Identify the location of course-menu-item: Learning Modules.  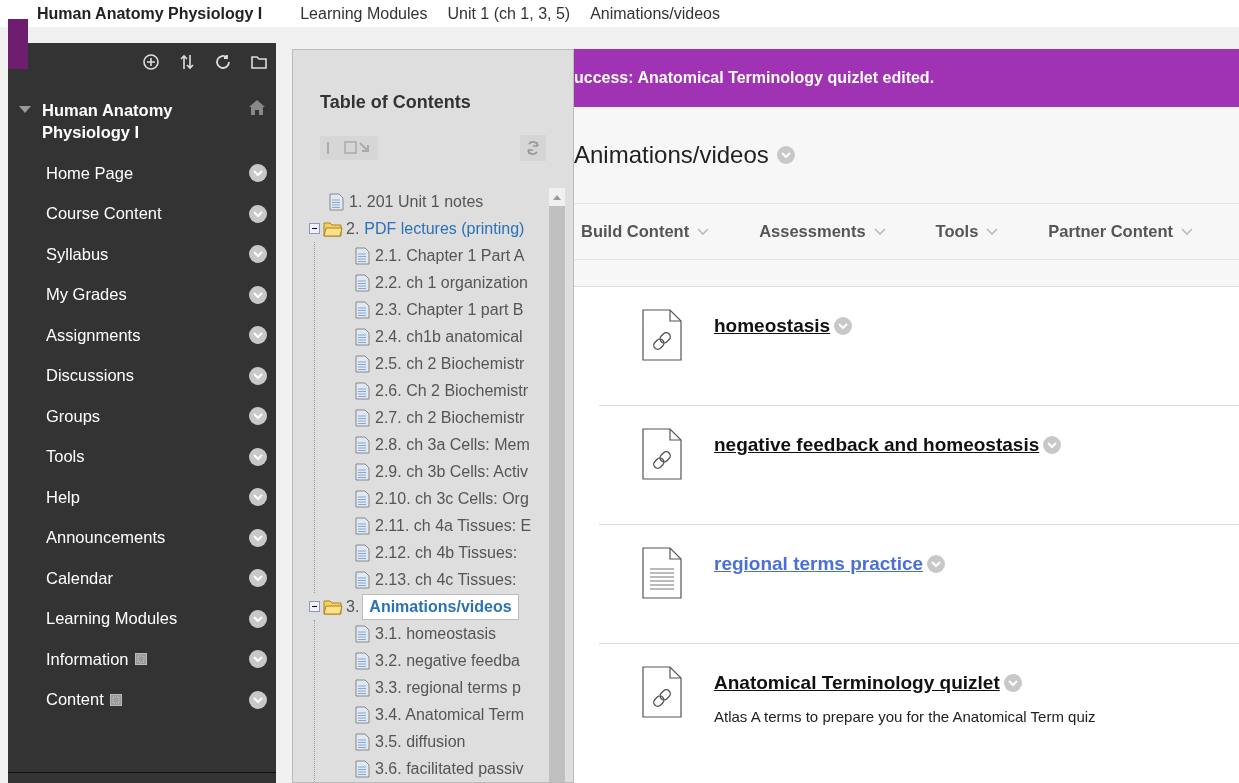
(112, 619).